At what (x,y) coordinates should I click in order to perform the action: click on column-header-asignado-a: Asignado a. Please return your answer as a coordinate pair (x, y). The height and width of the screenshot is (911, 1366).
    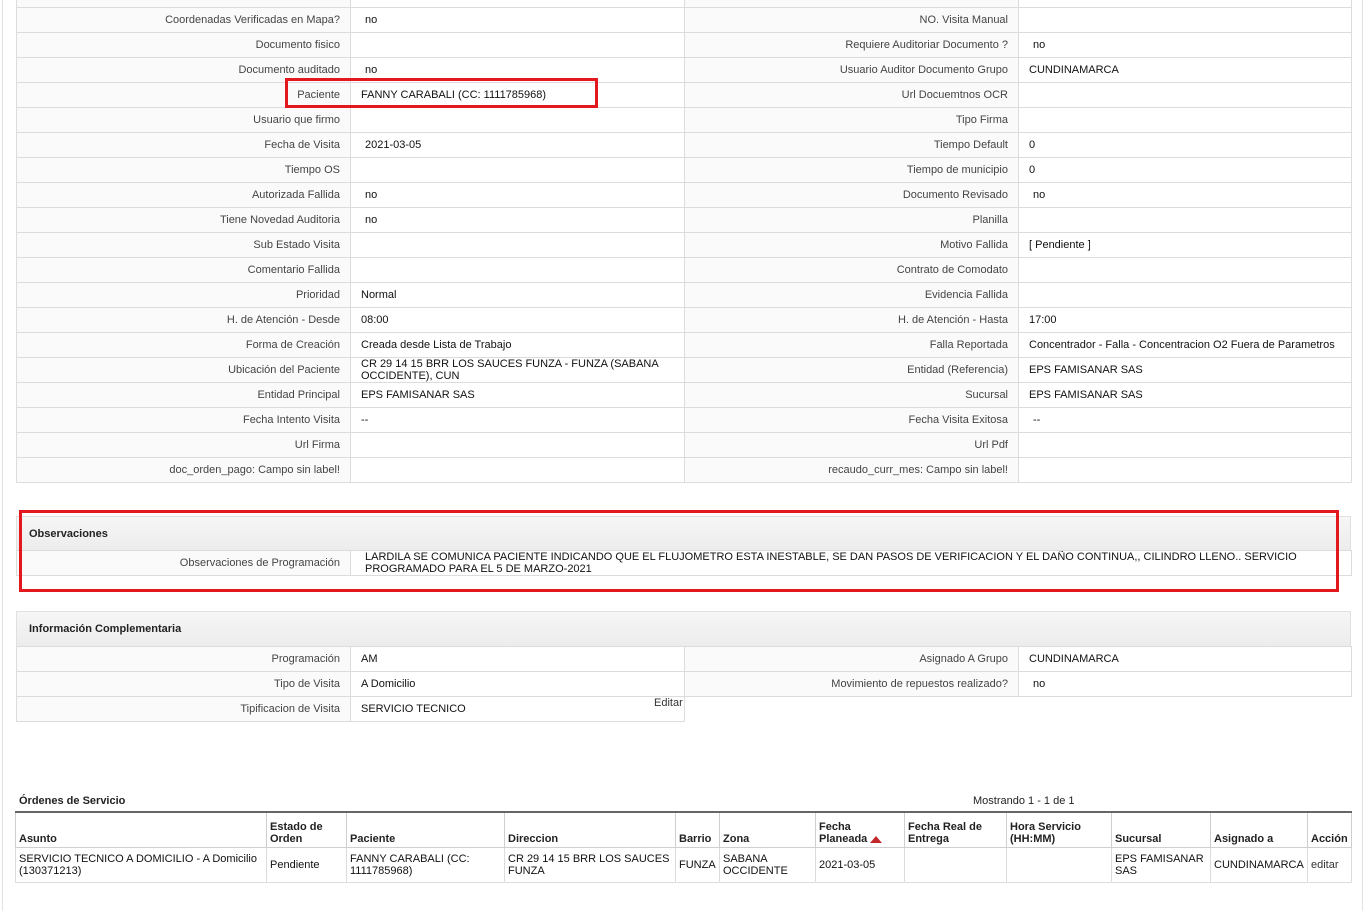
    Looking at the image, I should click on (1259, 829).